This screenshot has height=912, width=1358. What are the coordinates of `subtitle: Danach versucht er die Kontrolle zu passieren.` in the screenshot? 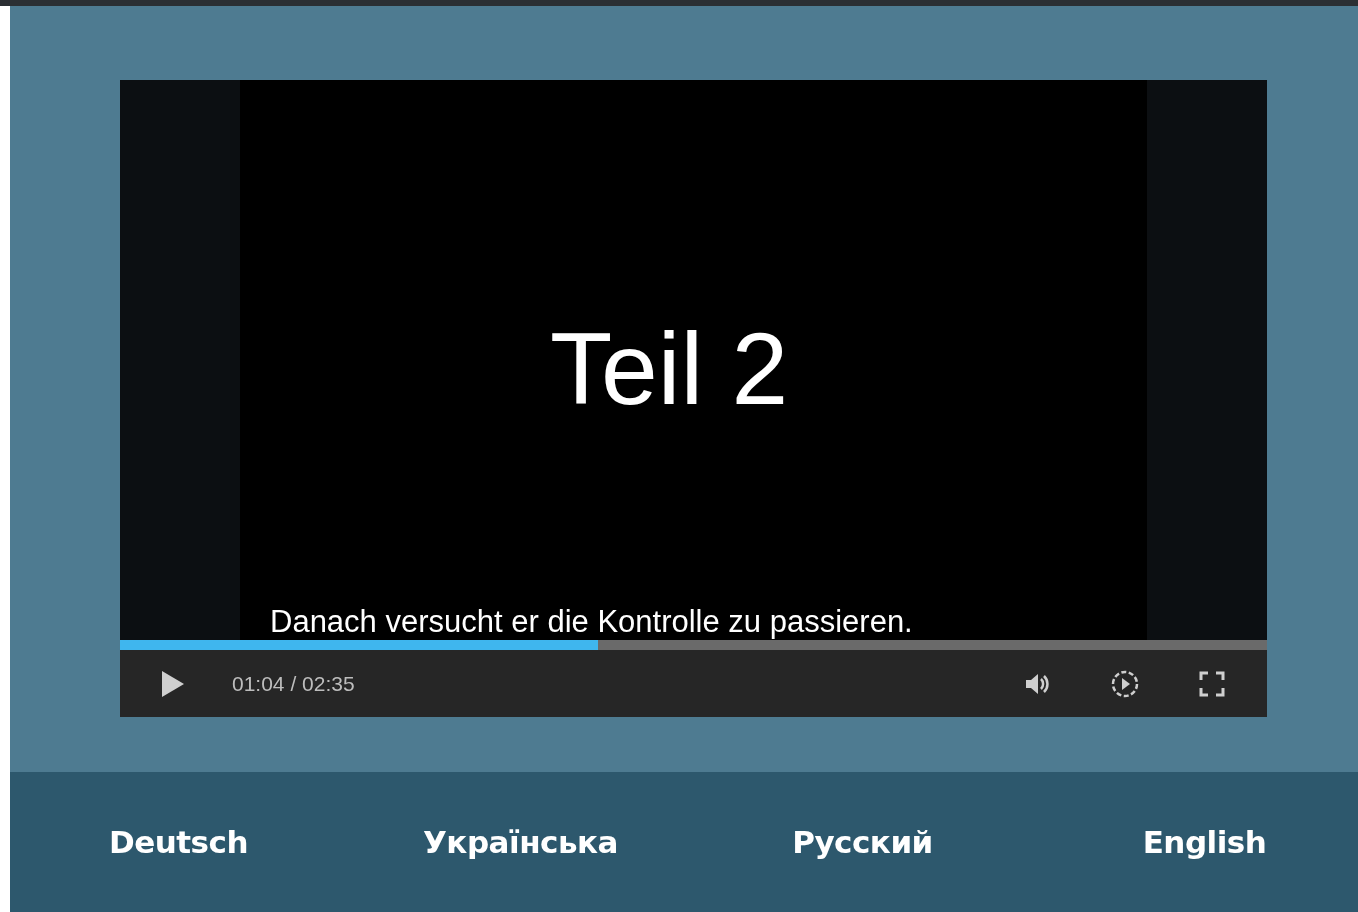 It's located at (591, 622).